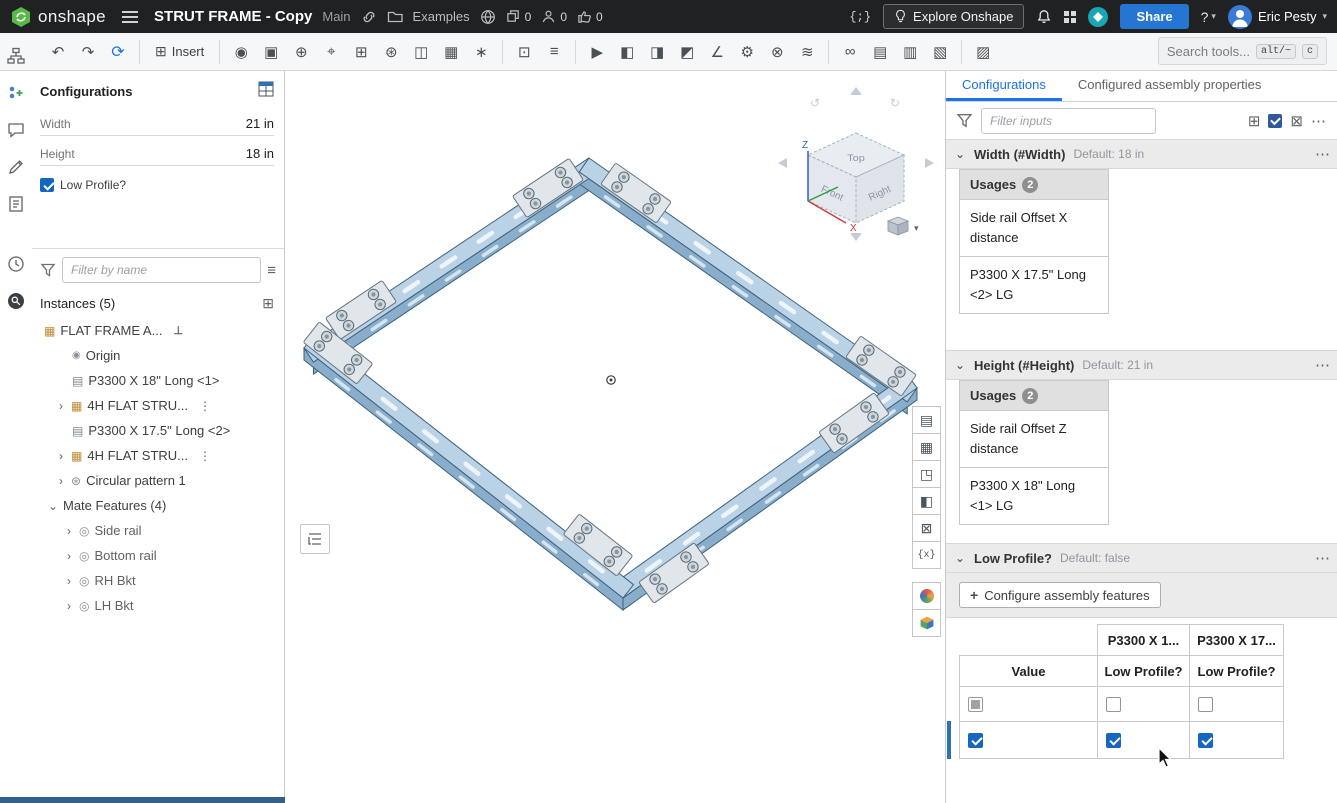 The width and height of the screenshot is (1337, 803). I want to click on explore-onshape-button: Explore Onshape, so click(954, 16).